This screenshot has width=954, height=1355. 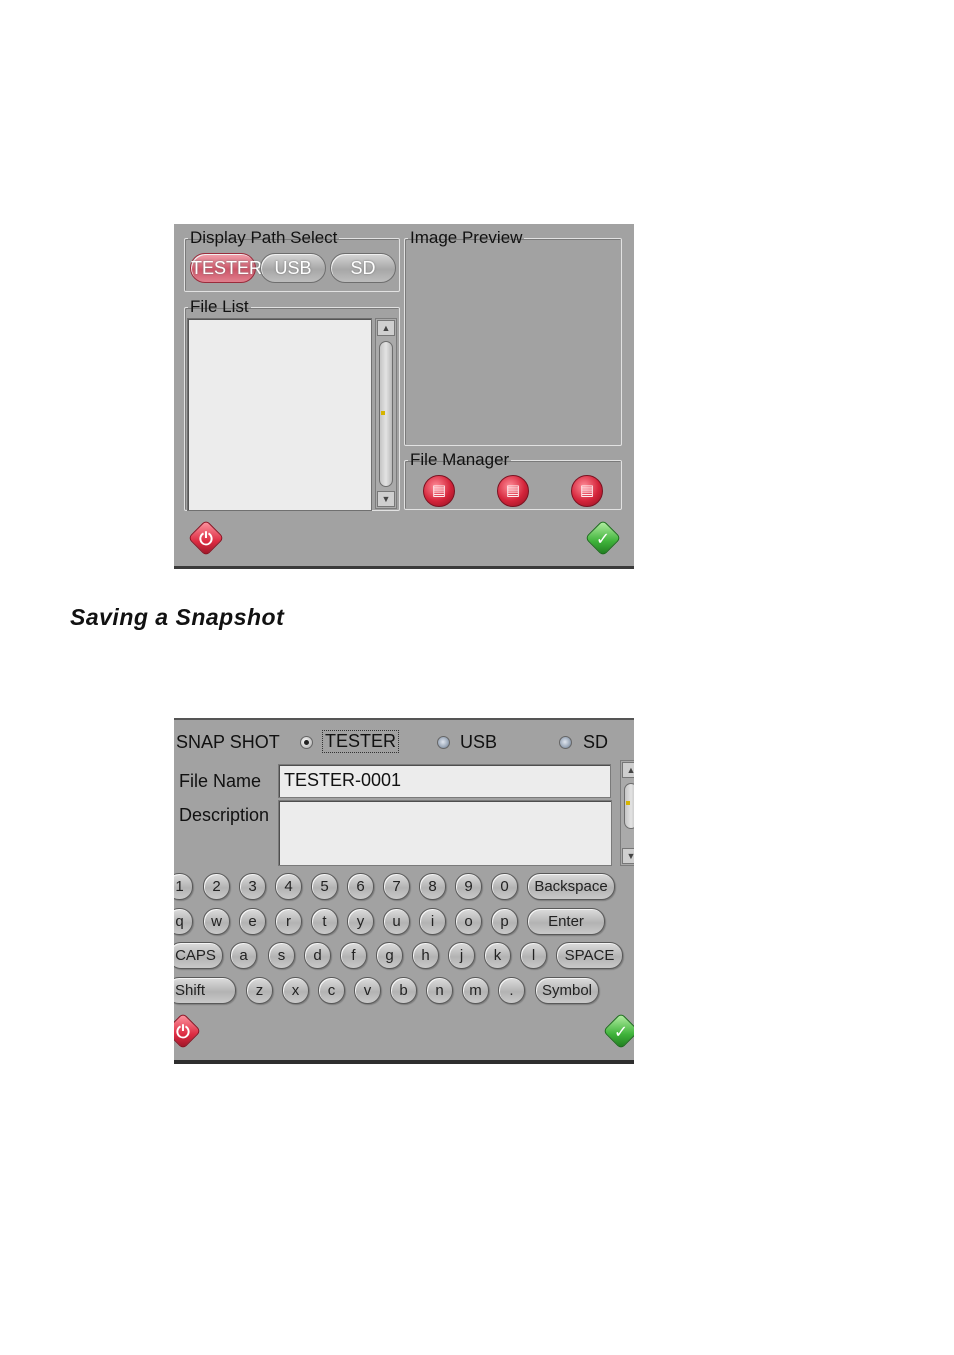 What do you see at coordinates (396, 886) in the screenshot?
I see `key-7: 7` at bounding box center [396, 886].